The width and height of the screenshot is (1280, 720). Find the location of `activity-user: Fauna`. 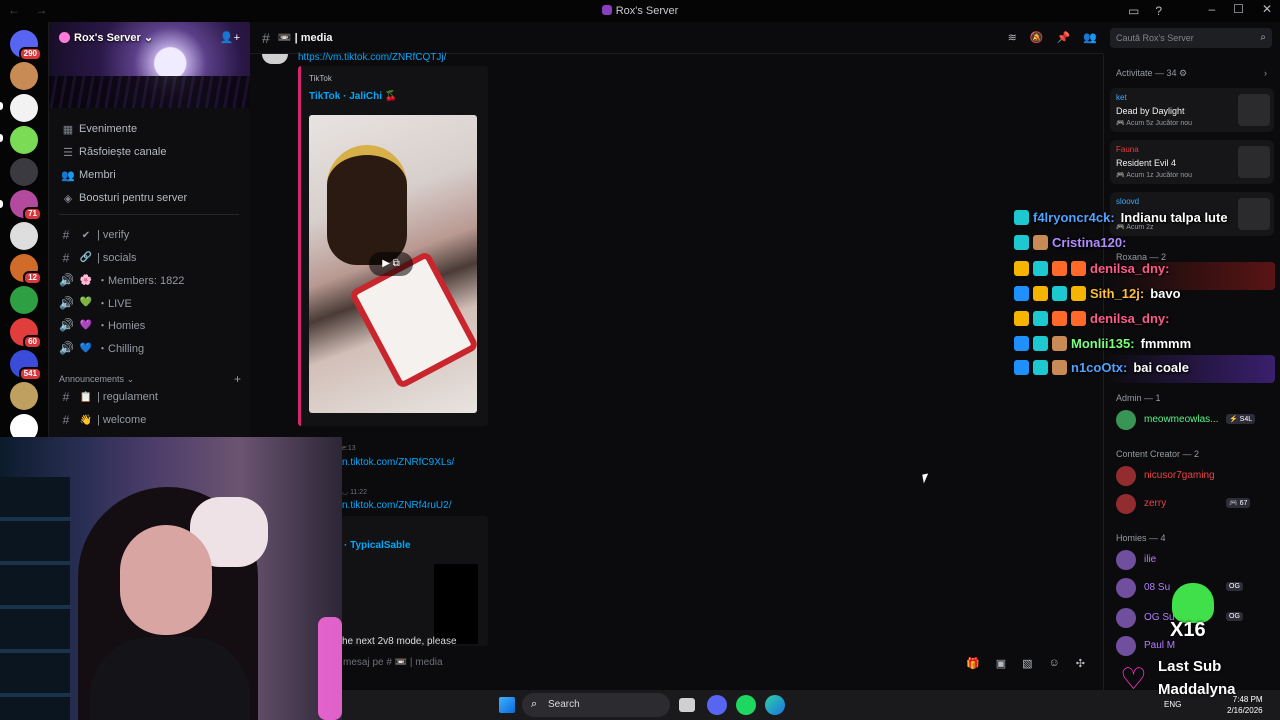

activity-user: Fauna is located at coordinates (1127, 149).